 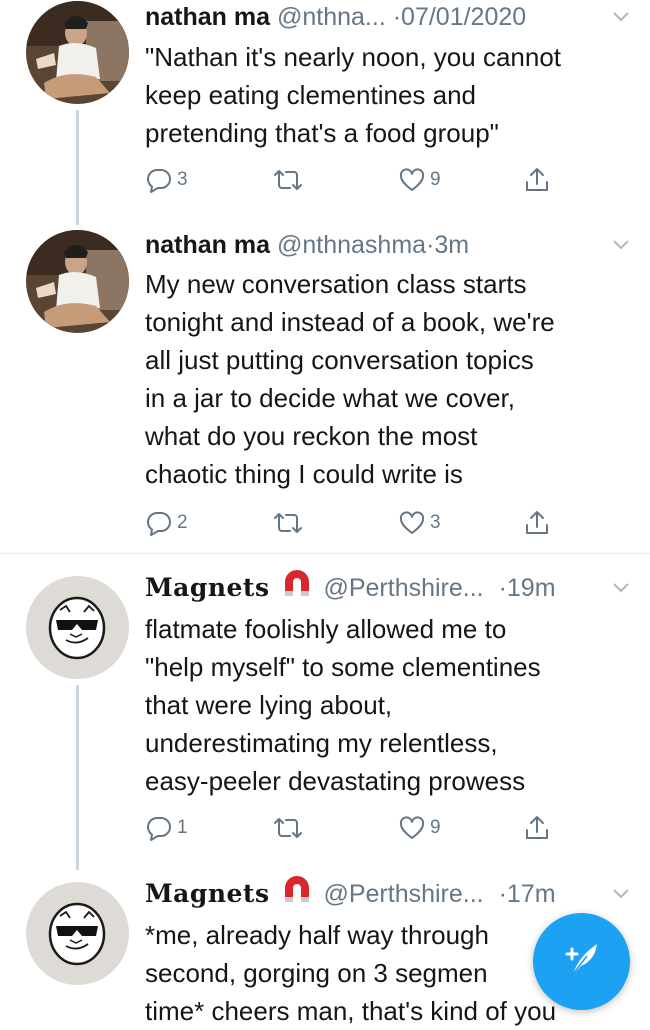 What do you see at coordinates (182, 827) in the screenshot?
I see `reply-count: 1` at bounding box center [182, 827].